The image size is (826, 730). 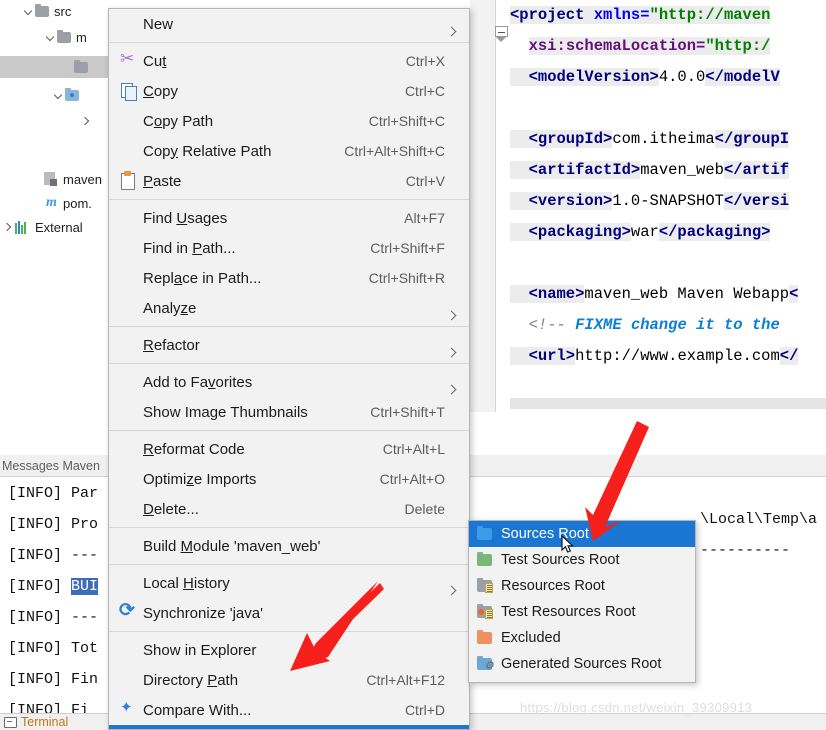 I want to click on submenu-item-resources-root: Resources Root, so click(x=582, y=586).